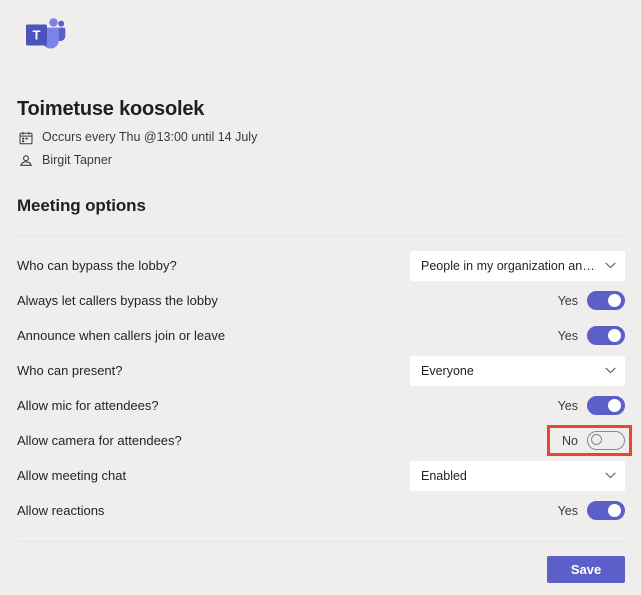 The height and width of the screenshot is (595, 641). Describe the element at coordinates (25, 160) in the screenshot. I see `person-icon` at that location.